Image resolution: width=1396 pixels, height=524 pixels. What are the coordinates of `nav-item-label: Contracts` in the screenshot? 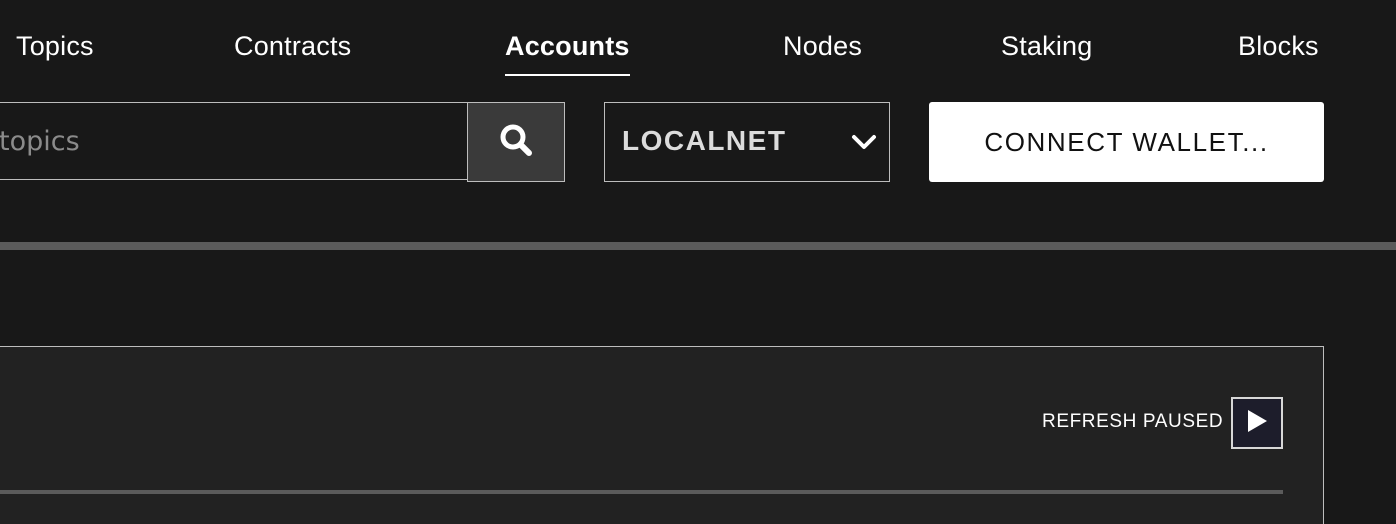 It's located at (293, 46).